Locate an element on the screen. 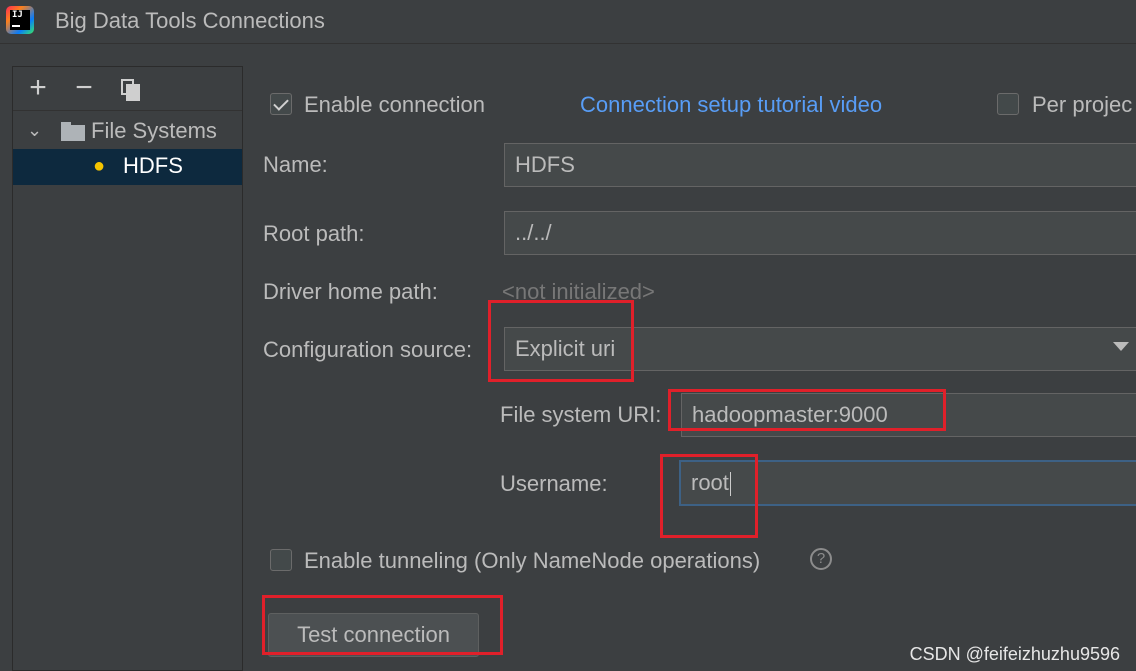 This screenshot has height=671, width=1136. tree-item-file-systems: ⌄ File Systems is located at coordinates (127, 132).